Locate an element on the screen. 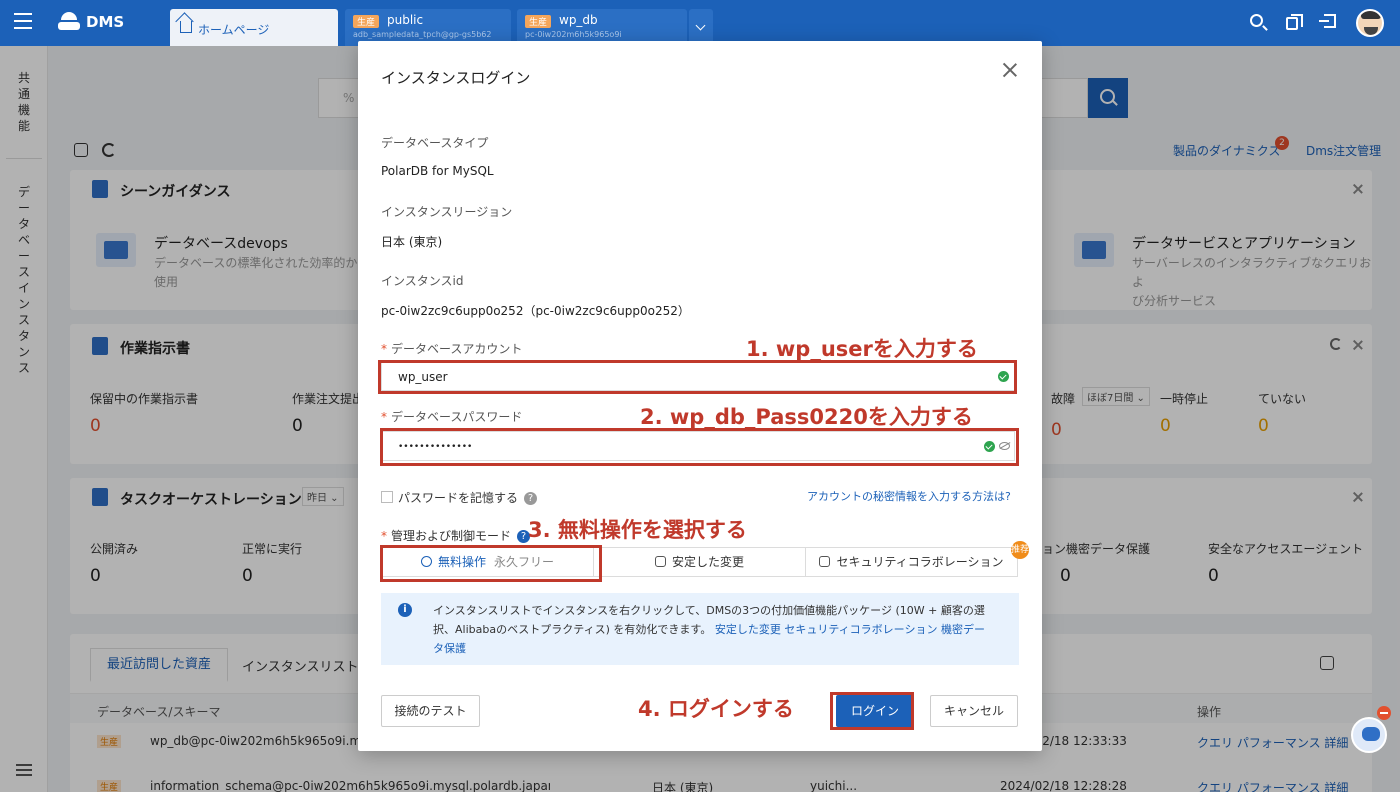 The height and width of the screenshot is (792, 1400). cancel-button: キャンセル is located at coordinates (974, 711).